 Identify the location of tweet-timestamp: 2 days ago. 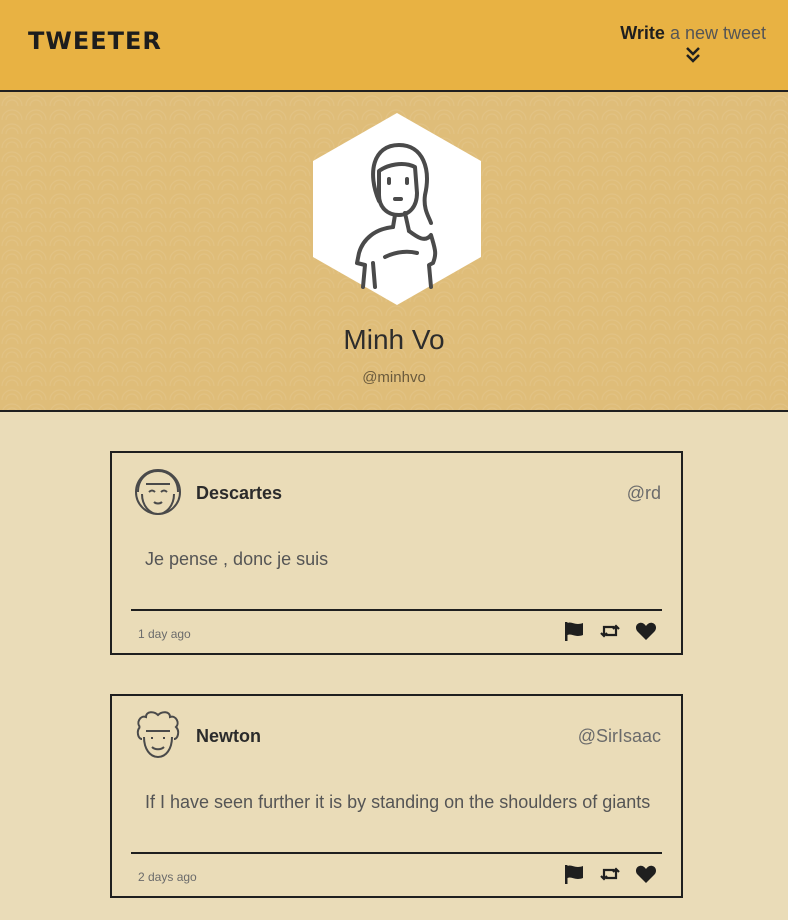
(167, 877).